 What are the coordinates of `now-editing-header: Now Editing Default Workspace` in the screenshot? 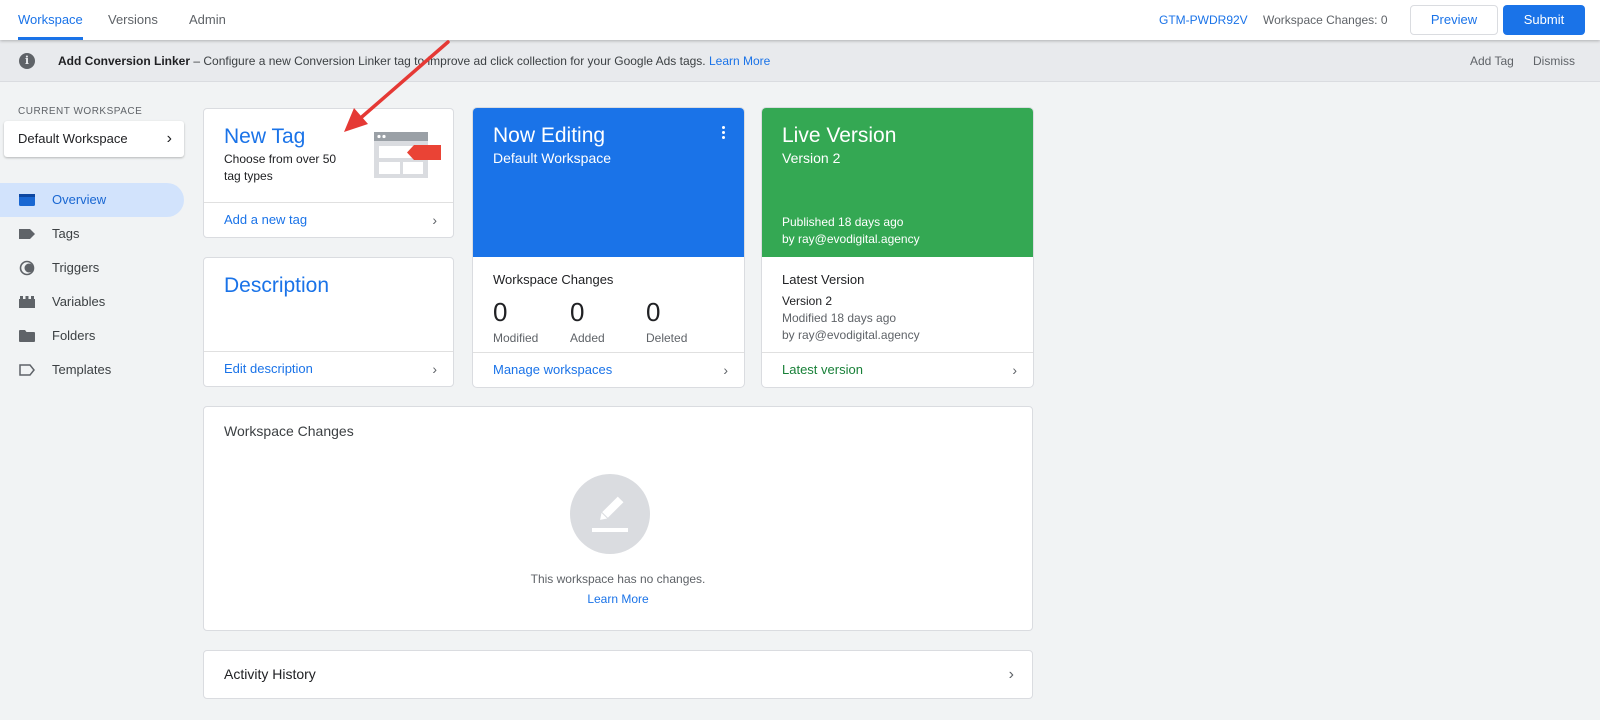 It's located at (608, 182).